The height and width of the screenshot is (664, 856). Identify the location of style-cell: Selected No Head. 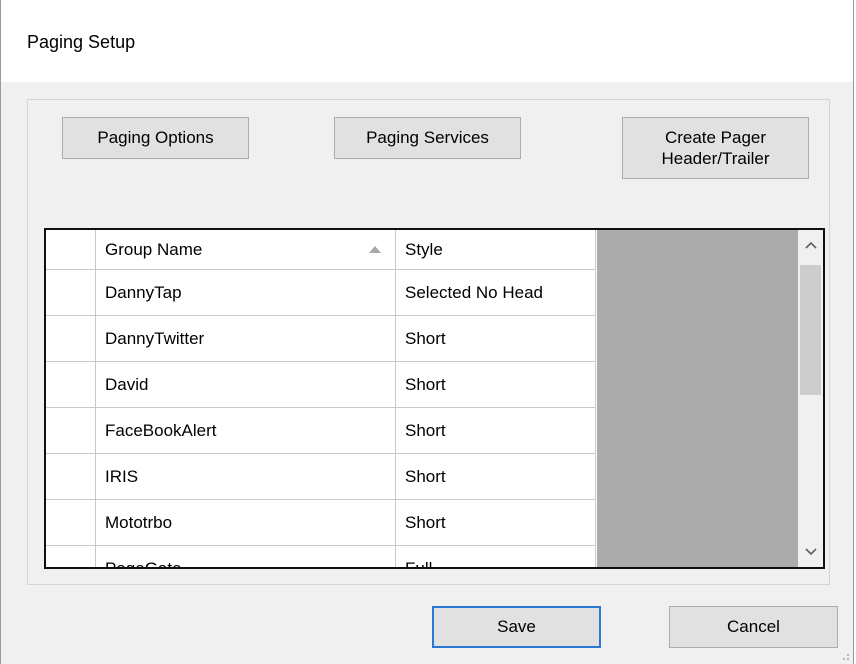
(496, 293).